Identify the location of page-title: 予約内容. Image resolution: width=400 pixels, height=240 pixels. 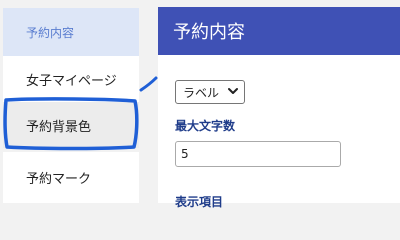
(279, 31).